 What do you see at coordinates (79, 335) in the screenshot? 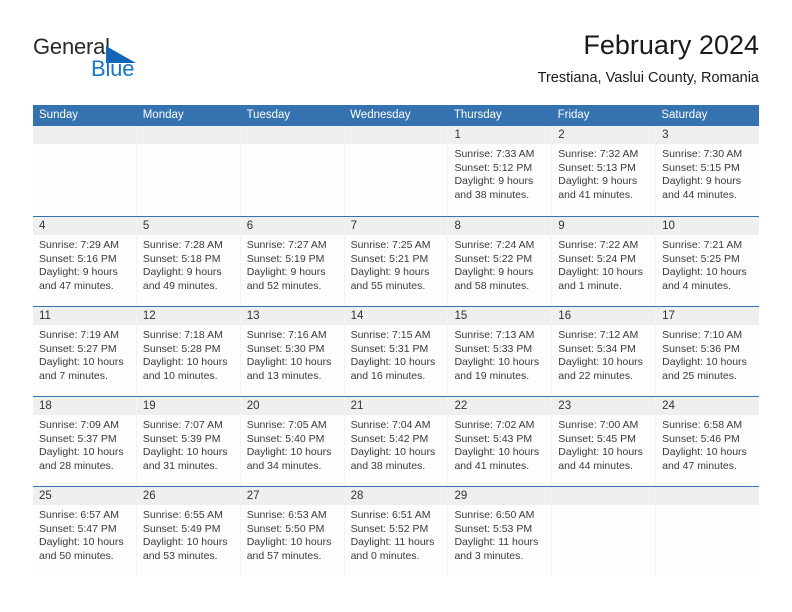
I see `sunrise-text: Sunrise: 7:19 AM` at bounding box center [79, 335].